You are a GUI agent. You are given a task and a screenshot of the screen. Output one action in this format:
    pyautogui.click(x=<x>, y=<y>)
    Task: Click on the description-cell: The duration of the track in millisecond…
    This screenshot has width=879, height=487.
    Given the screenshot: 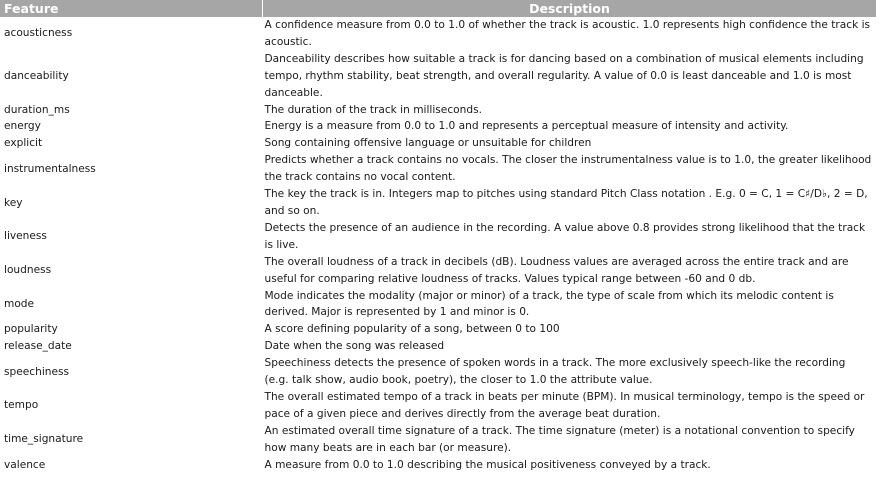 What is the action you would take?
    pyautogui.click(x=373, y=109)
    